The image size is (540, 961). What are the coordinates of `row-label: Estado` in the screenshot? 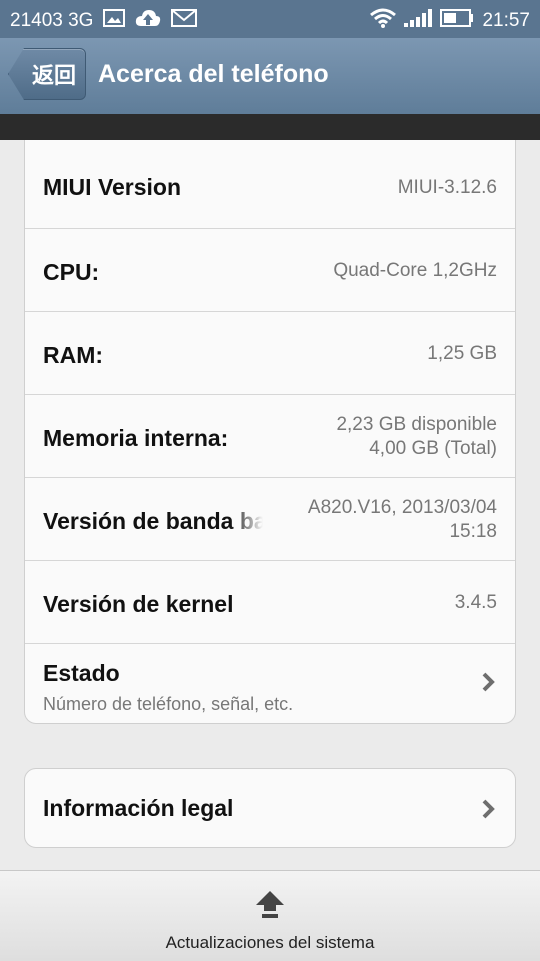 It's located at (81, 673).